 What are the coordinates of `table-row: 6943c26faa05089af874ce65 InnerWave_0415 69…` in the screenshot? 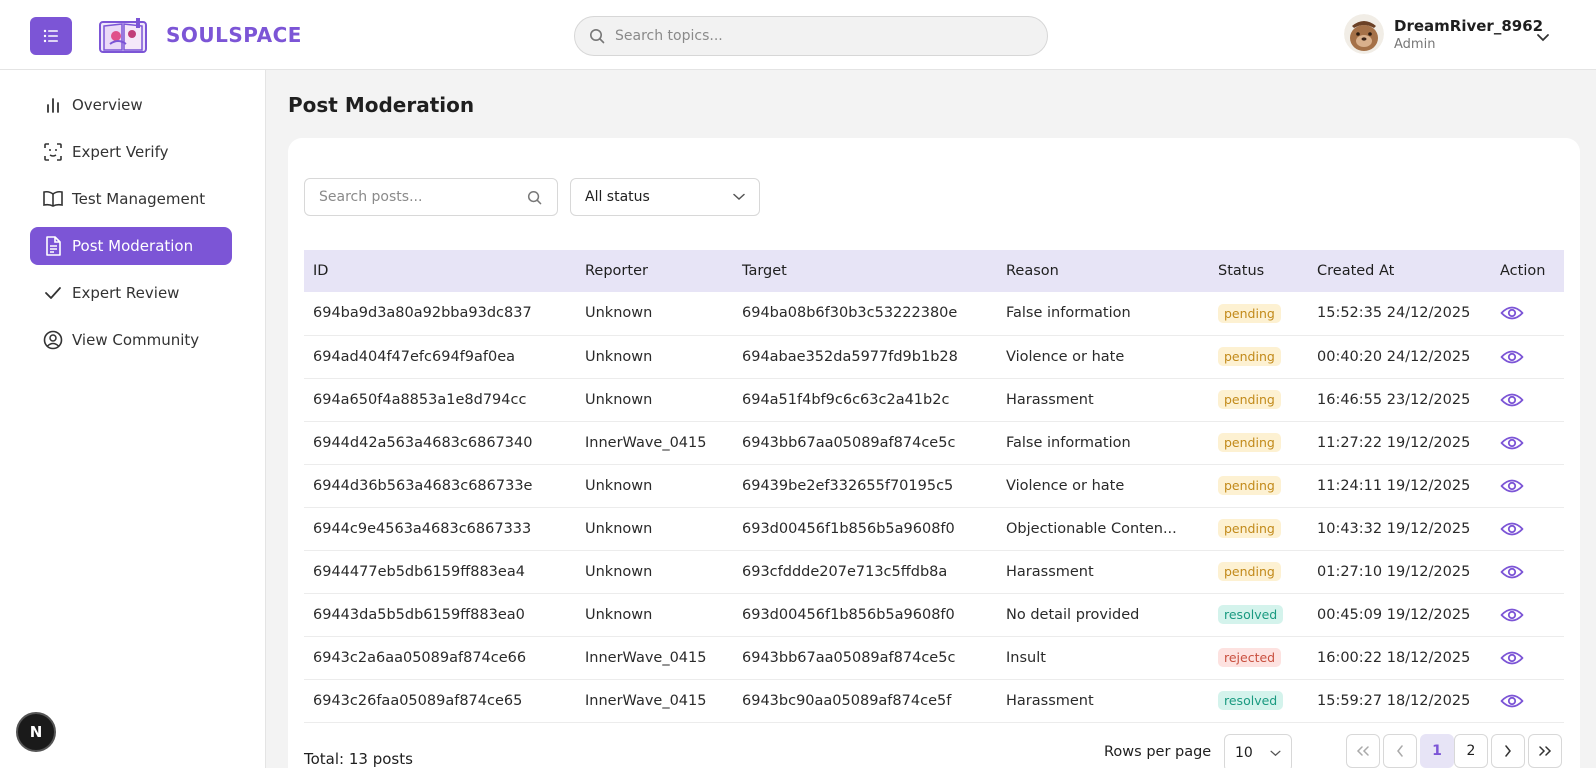 It's located at (934, 700).